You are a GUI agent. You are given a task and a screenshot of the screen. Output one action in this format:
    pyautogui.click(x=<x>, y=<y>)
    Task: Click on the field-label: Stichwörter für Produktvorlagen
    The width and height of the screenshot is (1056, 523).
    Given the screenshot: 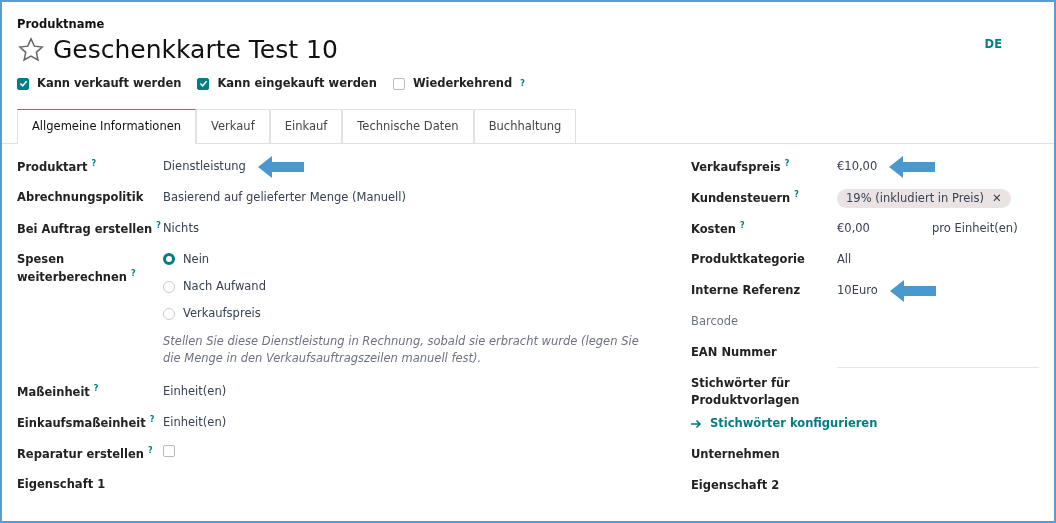 What is the action you would take?
    pyautogui.click(x=745, y=391)
    